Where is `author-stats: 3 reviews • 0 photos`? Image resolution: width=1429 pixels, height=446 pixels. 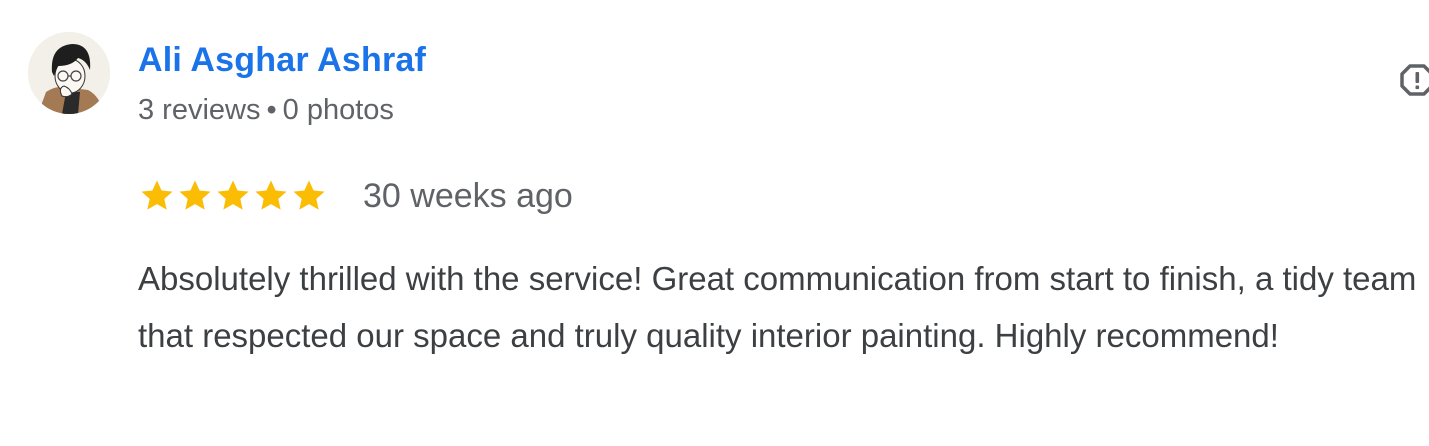 author-stats: 3 reviews • 0 photos is located at coordinates (266, 110).